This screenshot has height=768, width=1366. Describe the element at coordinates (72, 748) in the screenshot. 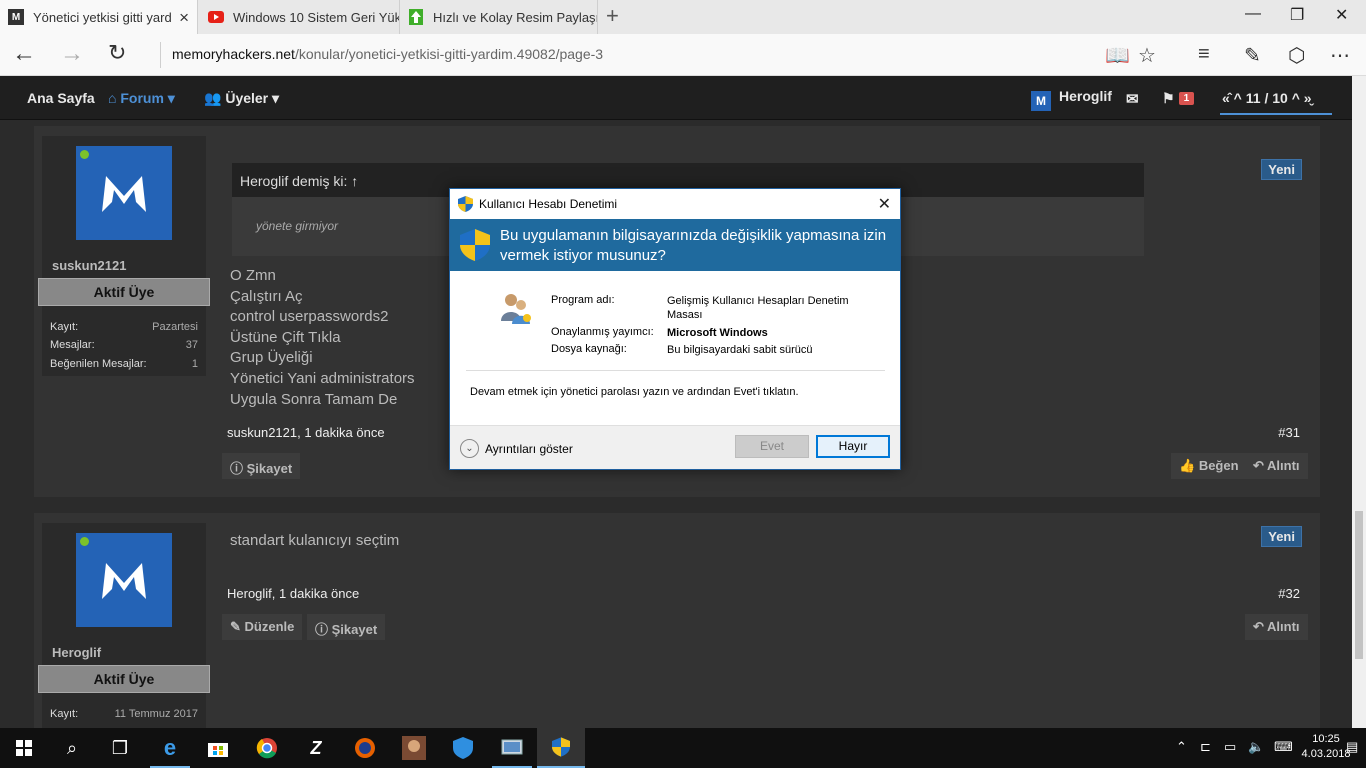

I see `search-icon: ⌕` at that location.